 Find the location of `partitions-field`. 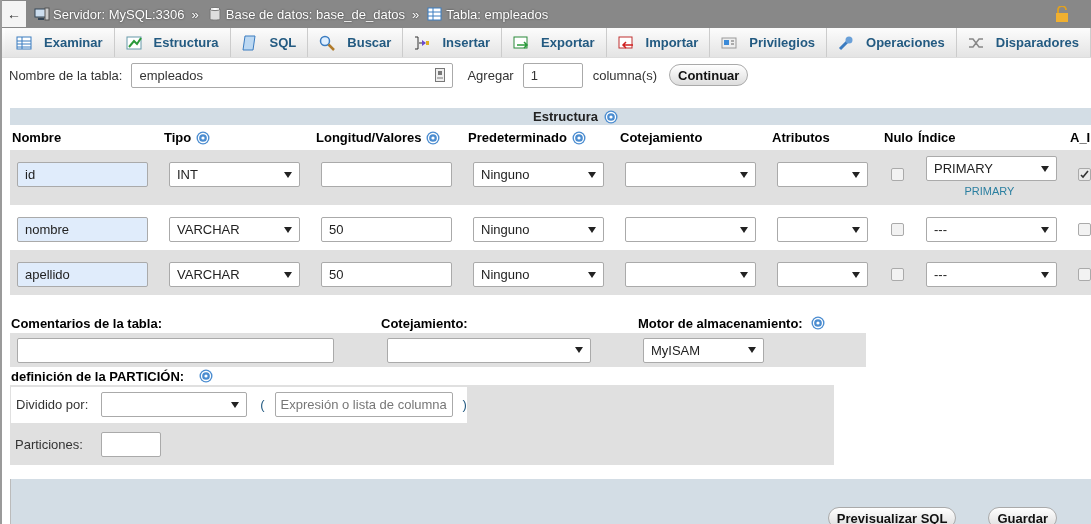

partitions-field is located at coordinates (130, 444).